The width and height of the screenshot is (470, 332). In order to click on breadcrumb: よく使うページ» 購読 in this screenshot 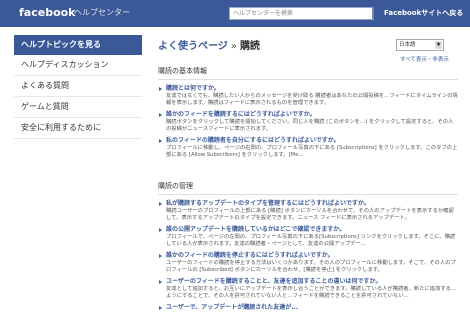, I will do `click(209, 44)`.